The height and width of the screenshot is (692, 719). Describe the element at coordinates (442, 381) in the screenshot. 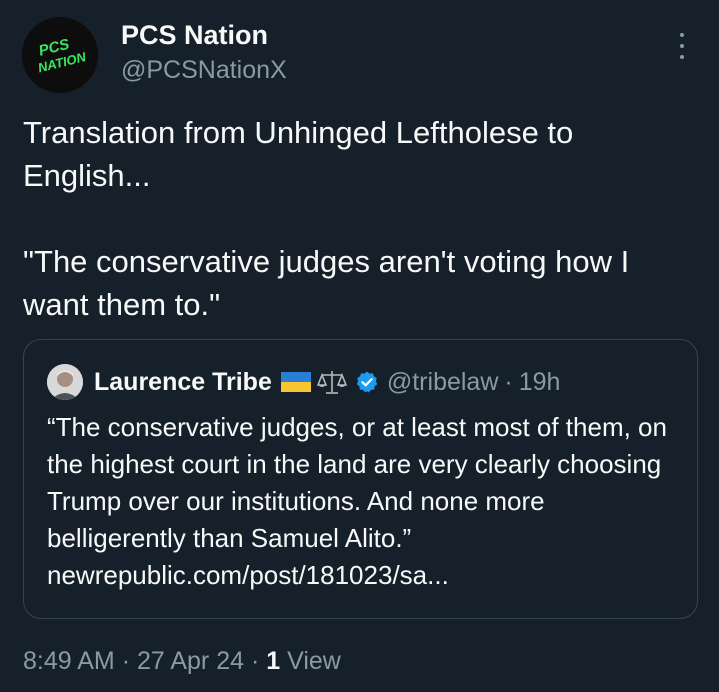

I see `quoted-handle: @tribelaw` at that location.